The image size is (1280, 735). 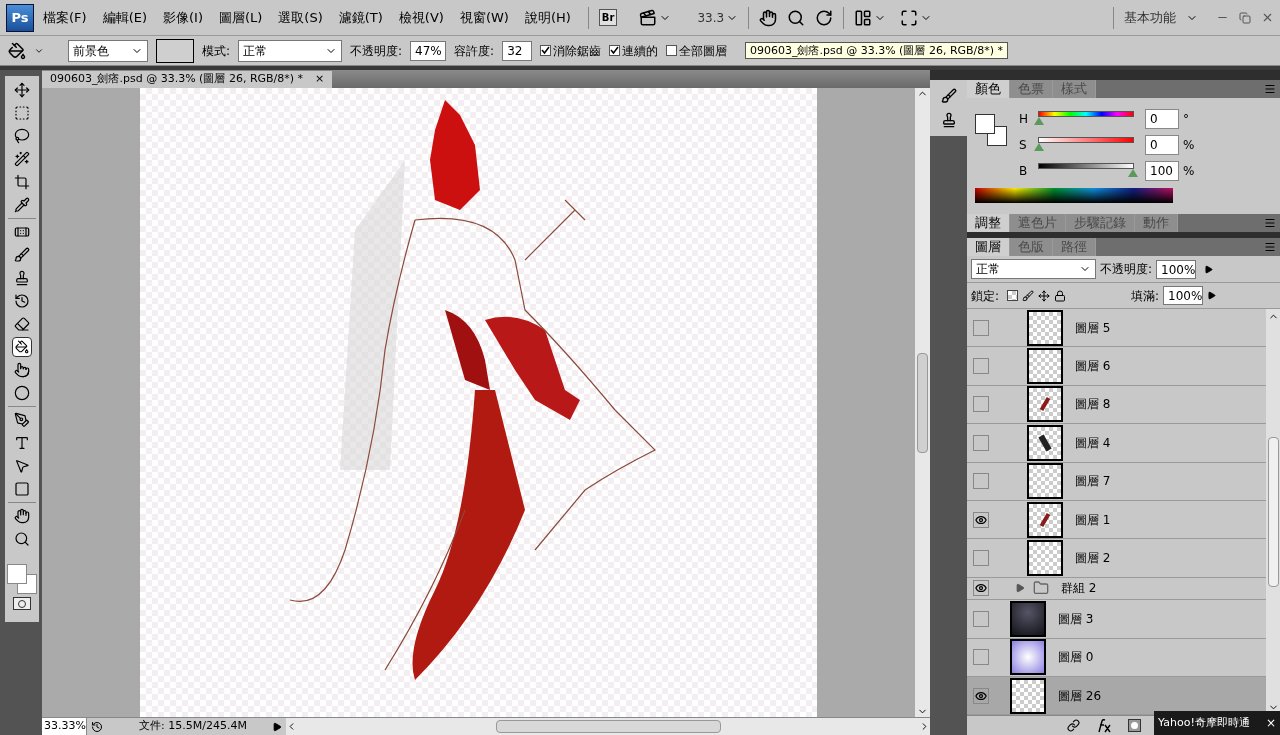 I want to click on layer-row: 圖層 7, so click(x=1116, y=481).